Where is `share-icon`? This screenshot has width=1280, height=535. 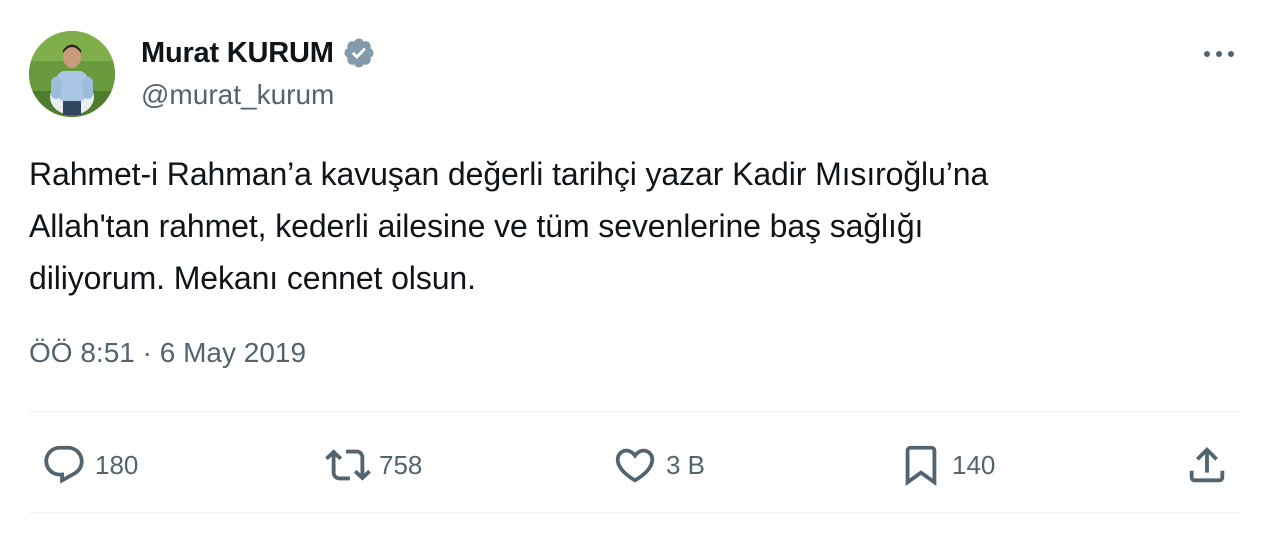 share-icon is located at coordinates (1207, 464).